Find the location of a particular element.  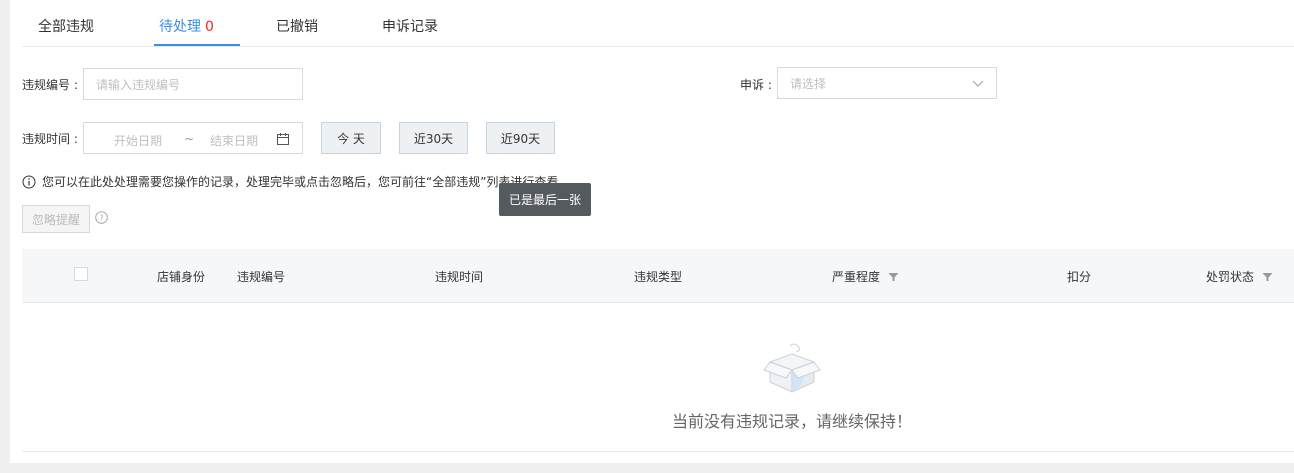

last-90-days-button: 近90天 is located at coordinates (520, 138).